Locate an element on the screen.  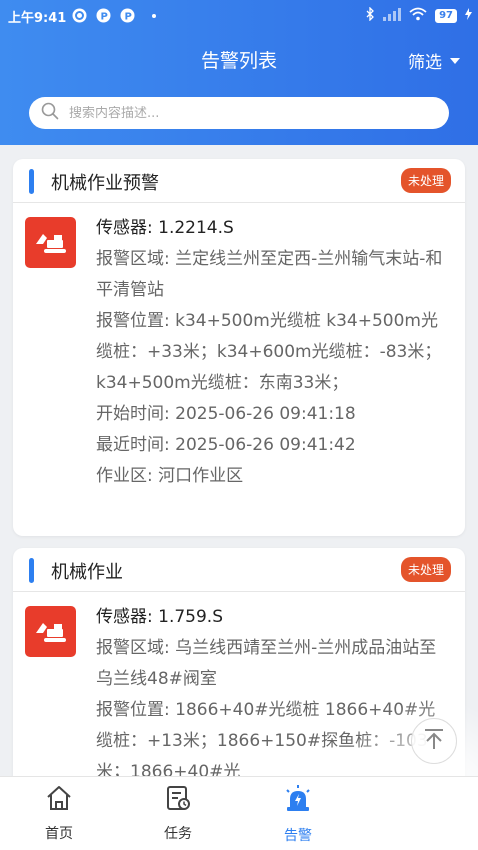
tab-label: 首页 is located at coordinates (59, 834).